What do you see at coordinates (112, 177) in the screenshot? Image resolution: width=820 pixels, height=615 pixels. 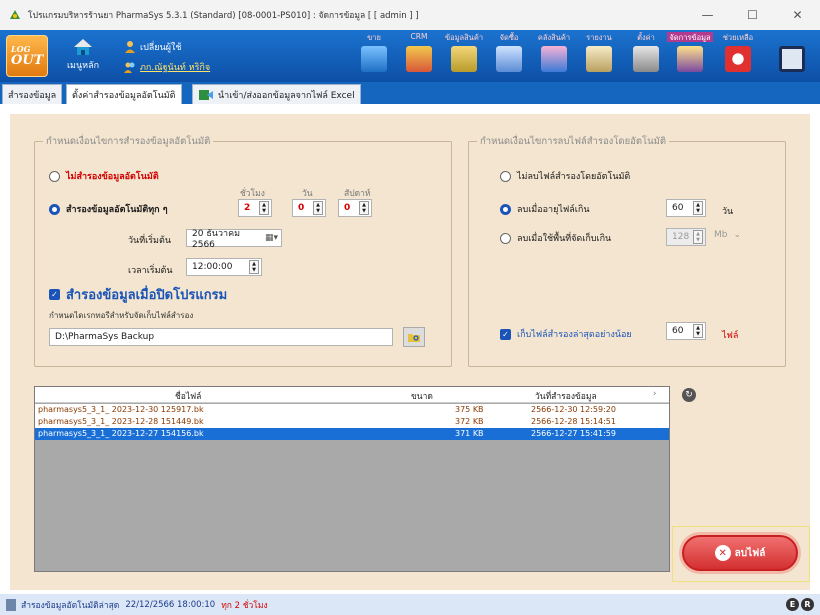 I see `no-auto-backup-label: ไม่สำรองข้อมูลอัตโนมัติ` at bounding box center [112, 177].